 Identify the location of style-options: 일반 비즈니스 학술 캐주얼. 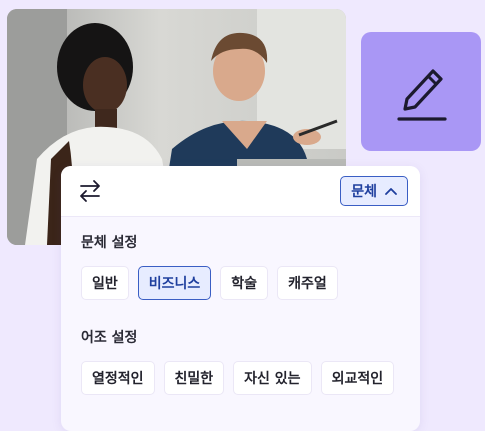
(209, 283).